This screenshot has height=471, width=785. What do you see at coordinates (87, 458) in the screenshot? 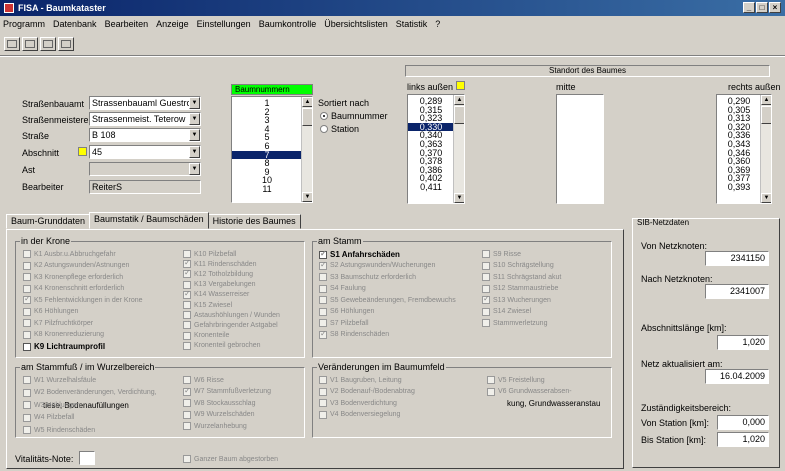
I see `vitalitaet-input` at bounding box center [87, 458].